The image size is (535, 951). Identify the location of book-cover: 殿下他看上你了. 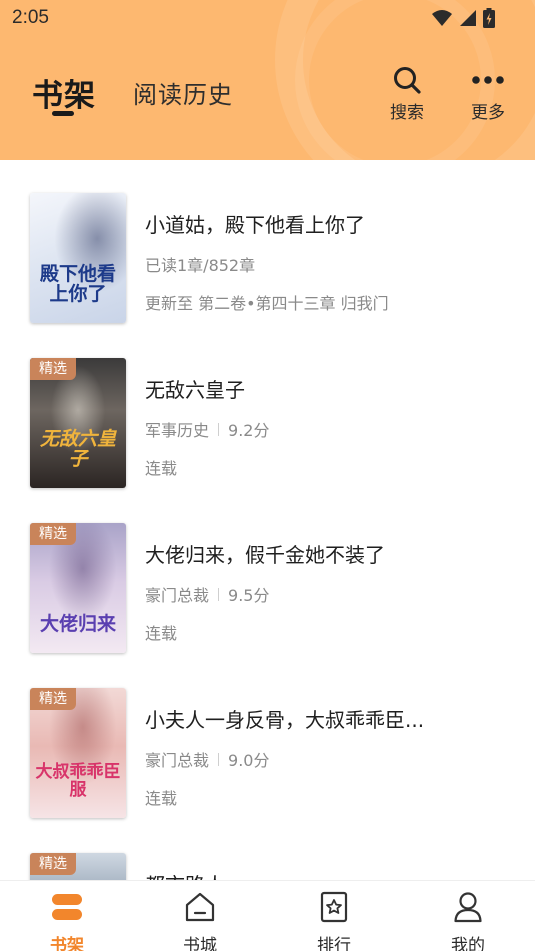
(78, 258).